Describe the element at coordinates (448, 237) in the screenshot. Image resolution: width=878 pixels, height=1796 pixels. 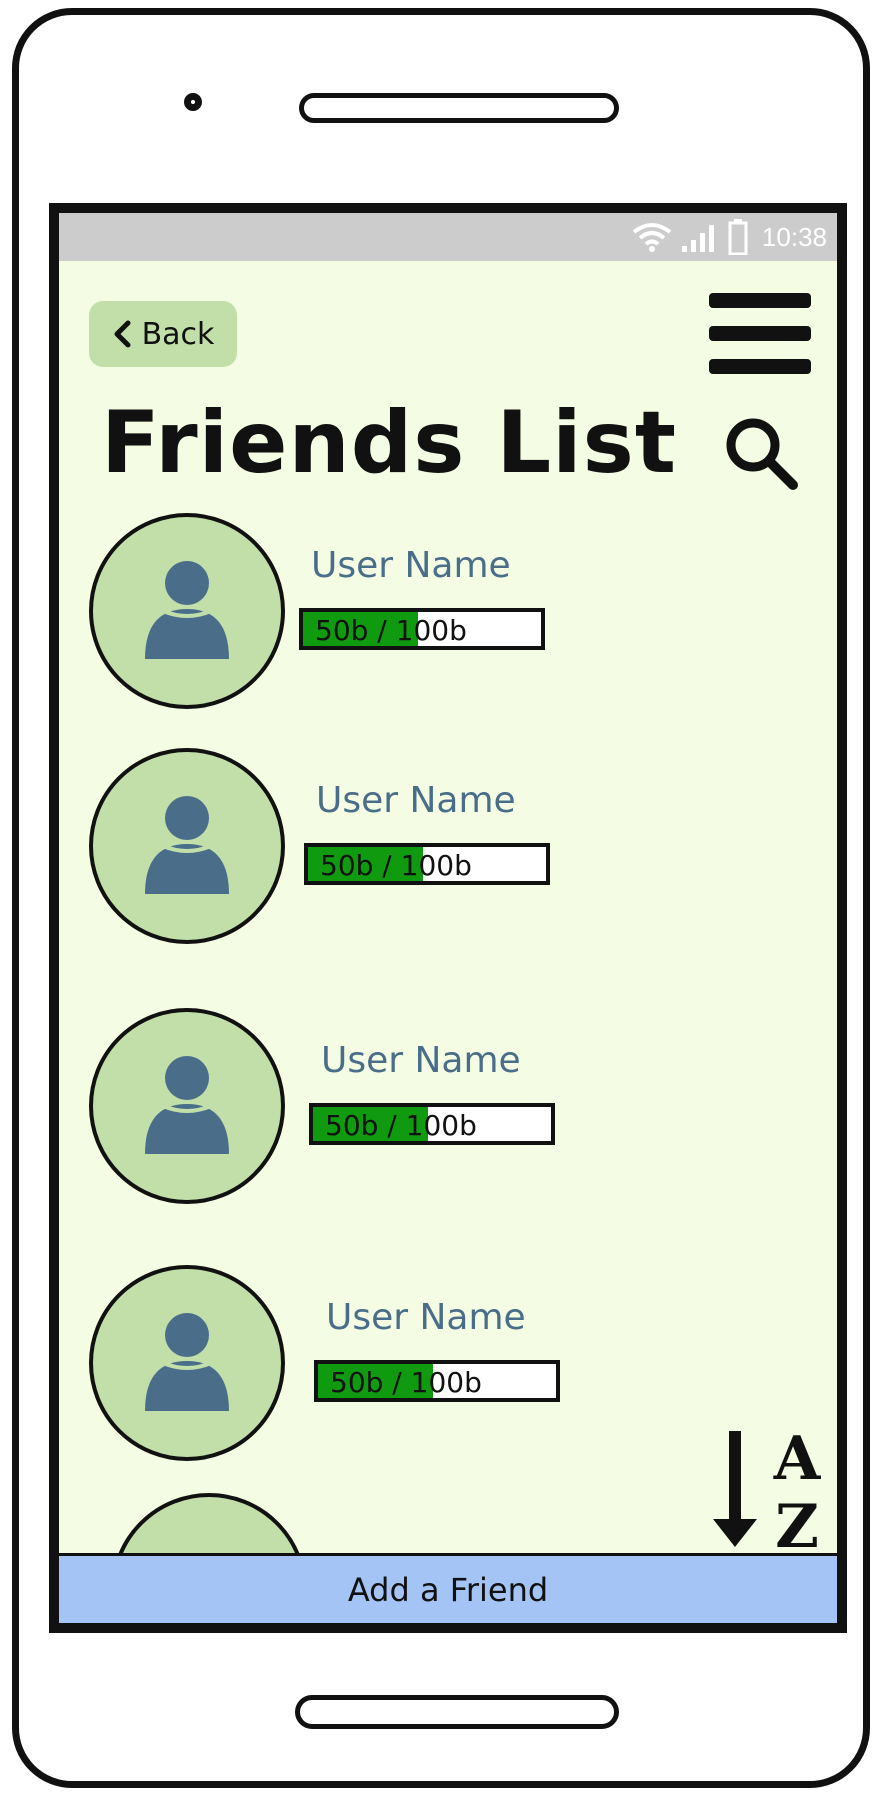
I see `status-bar: 10:38` at that location.